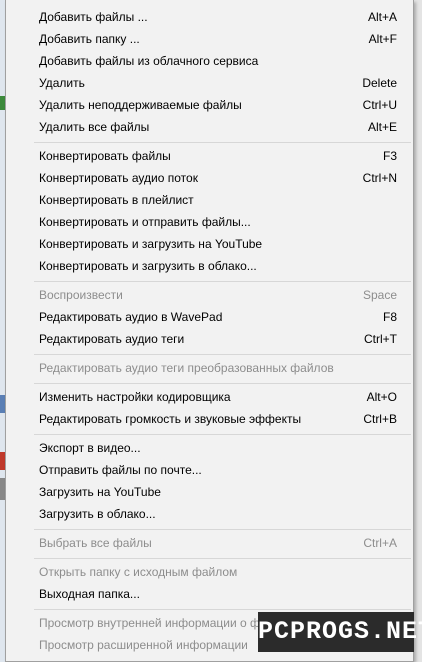 The height and width of the screenshot is (662, 422). What do you see at coordinates (209, 295) in the screenshot?
I see `menu-item-play: Воспроизвести Space` at bounding box center [209, 295].